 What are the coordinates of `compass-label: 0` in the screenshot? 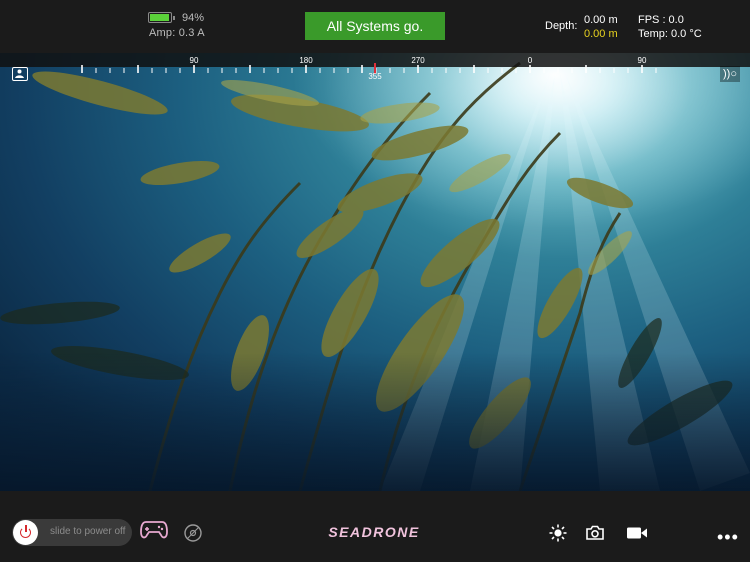 It's located at (530, 60).